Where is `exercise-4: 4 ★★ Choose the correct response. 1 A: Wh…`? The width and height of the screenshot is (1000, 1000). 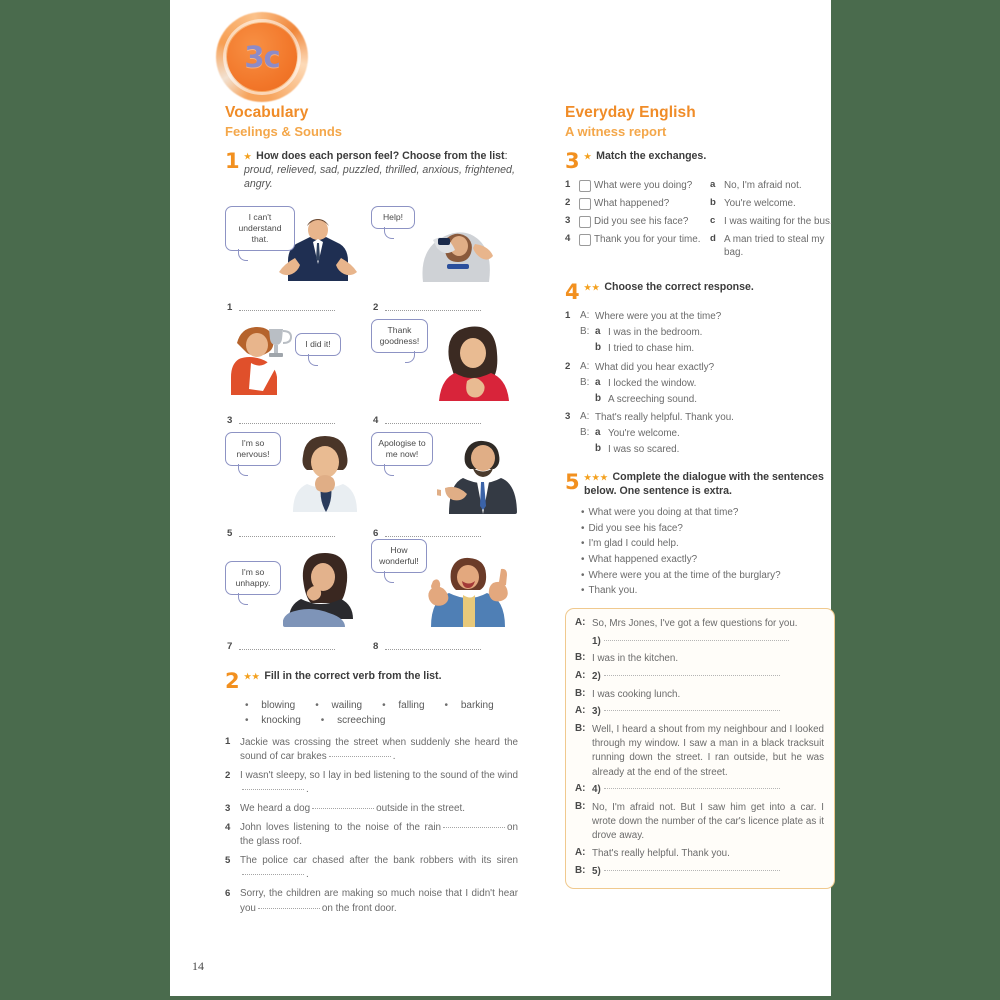
exercise-4: 4 ★★ Choose the correct response. 1 A: Wh… is located at coordinates (700, 369).